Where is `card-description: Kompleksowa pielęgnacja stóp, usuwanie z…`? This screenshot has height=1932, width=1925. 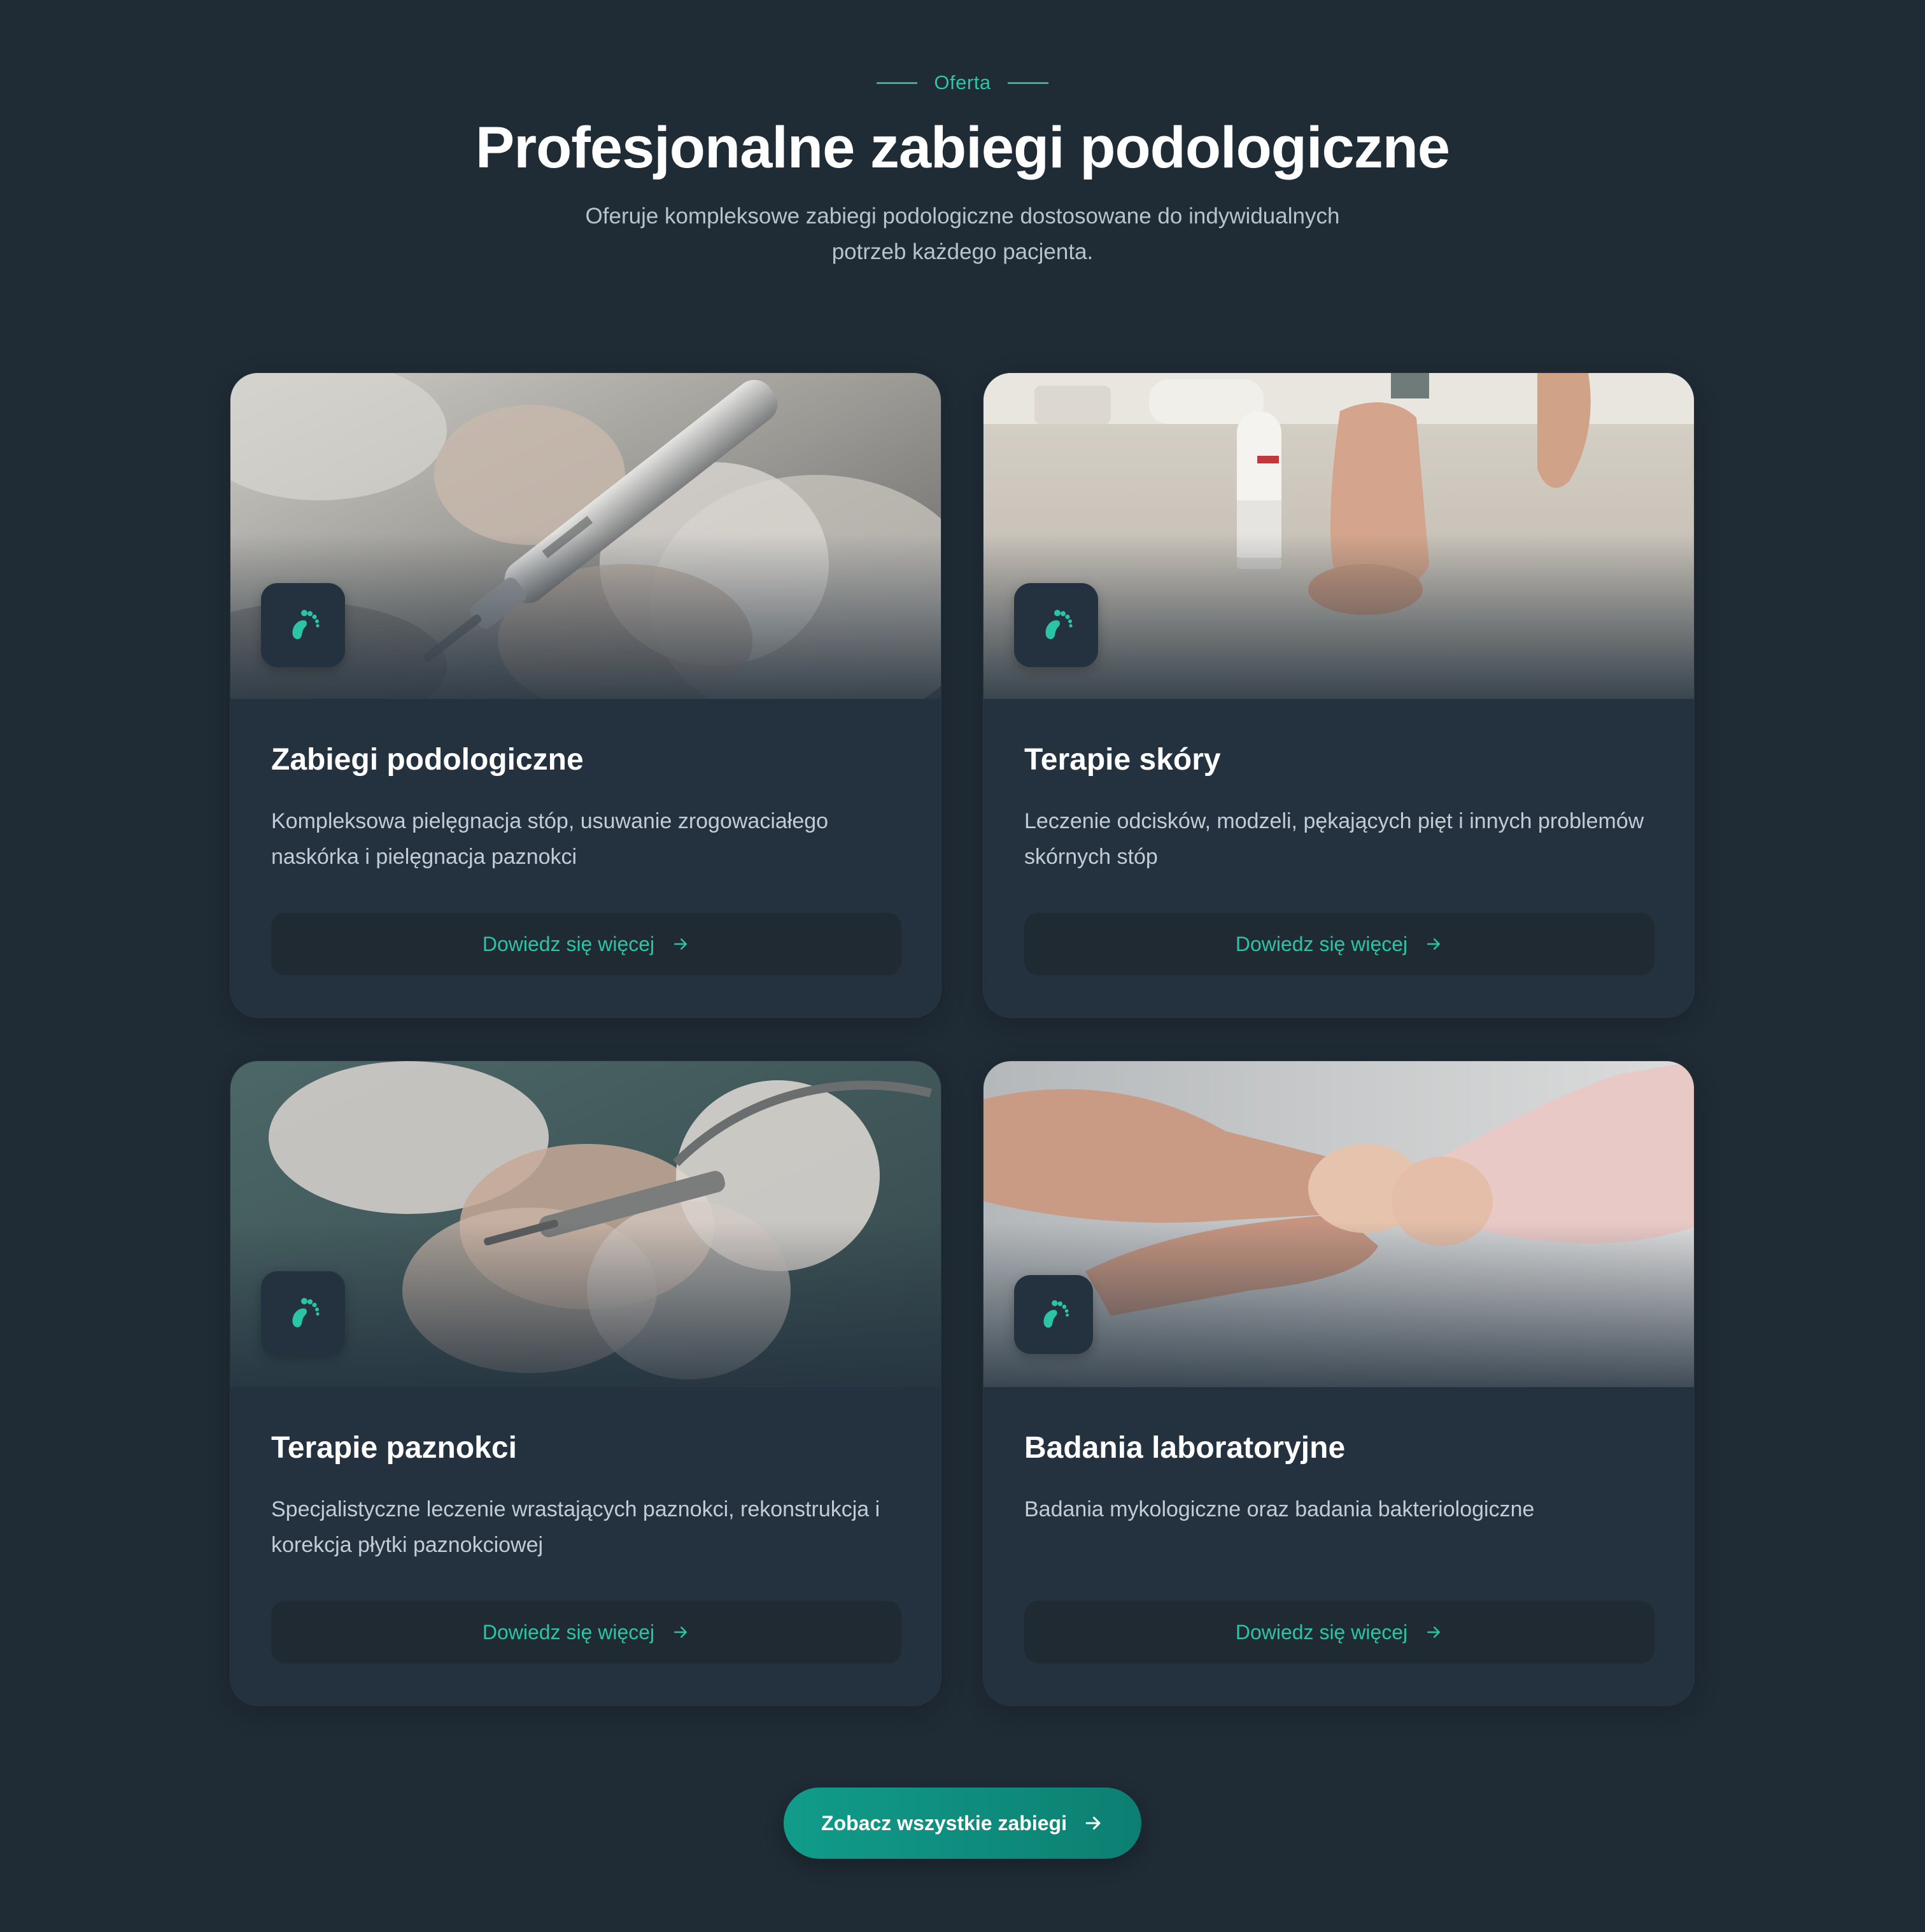
card-description: Kompleksowa pielęgnacja stóp, usuwanie z… is located at coordinates (550, 839).